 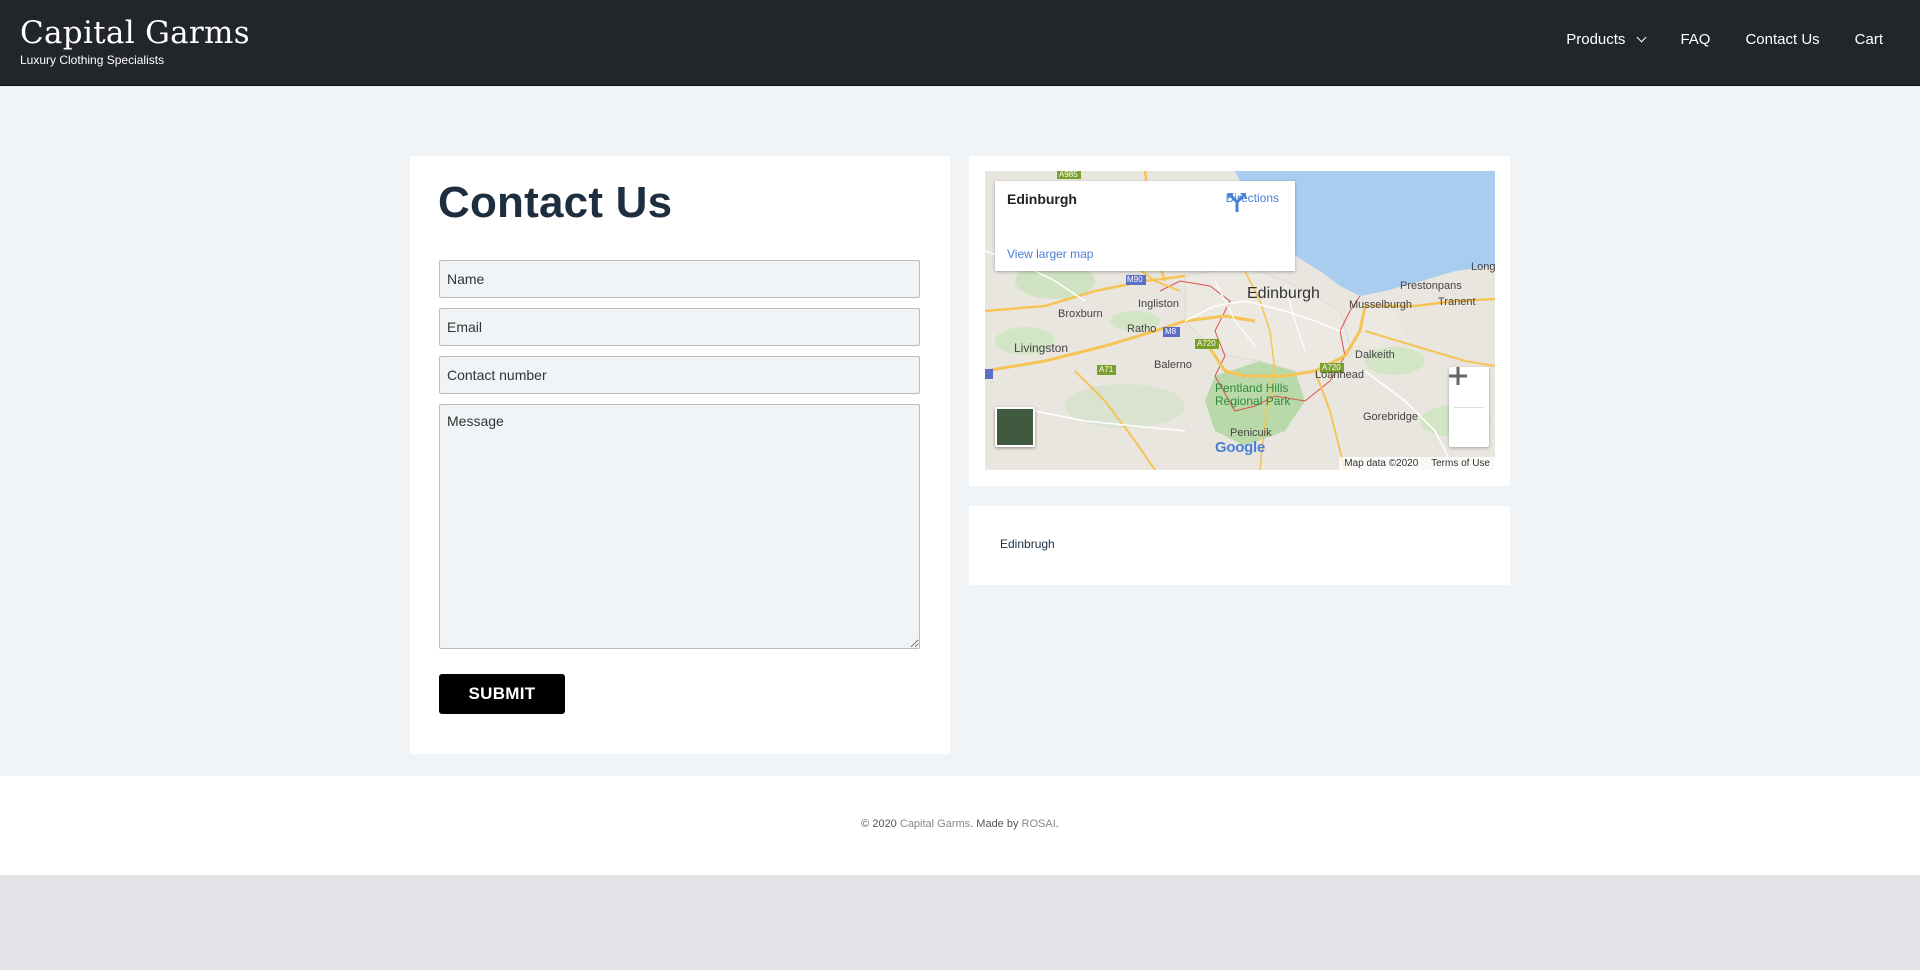 I want to click on chevron-down-icon, so click(x=1641, y=37).